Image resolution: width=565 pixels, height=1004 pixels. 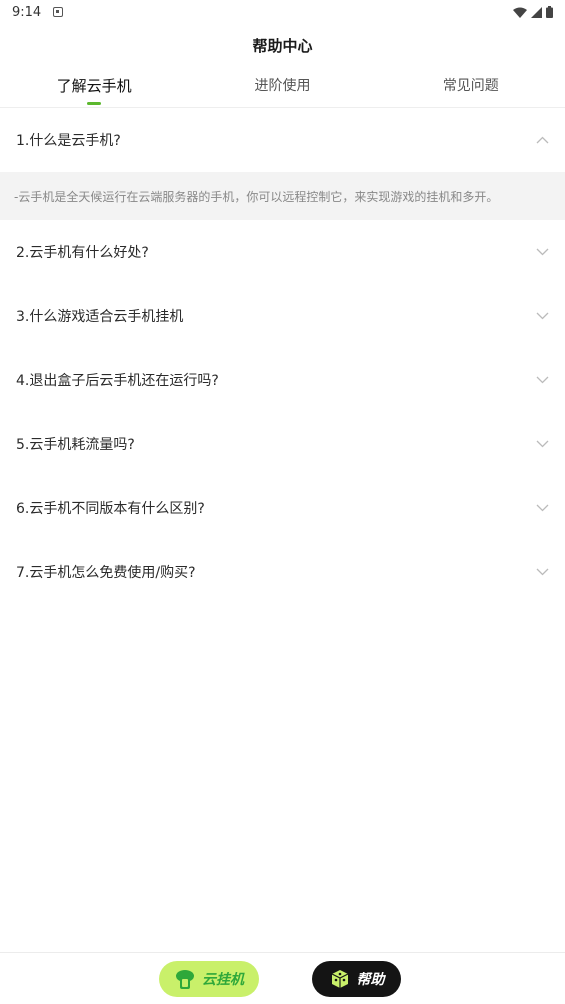 I want to click on tab-advanced-usage: 进阶使用, so click(x=282, y=89).